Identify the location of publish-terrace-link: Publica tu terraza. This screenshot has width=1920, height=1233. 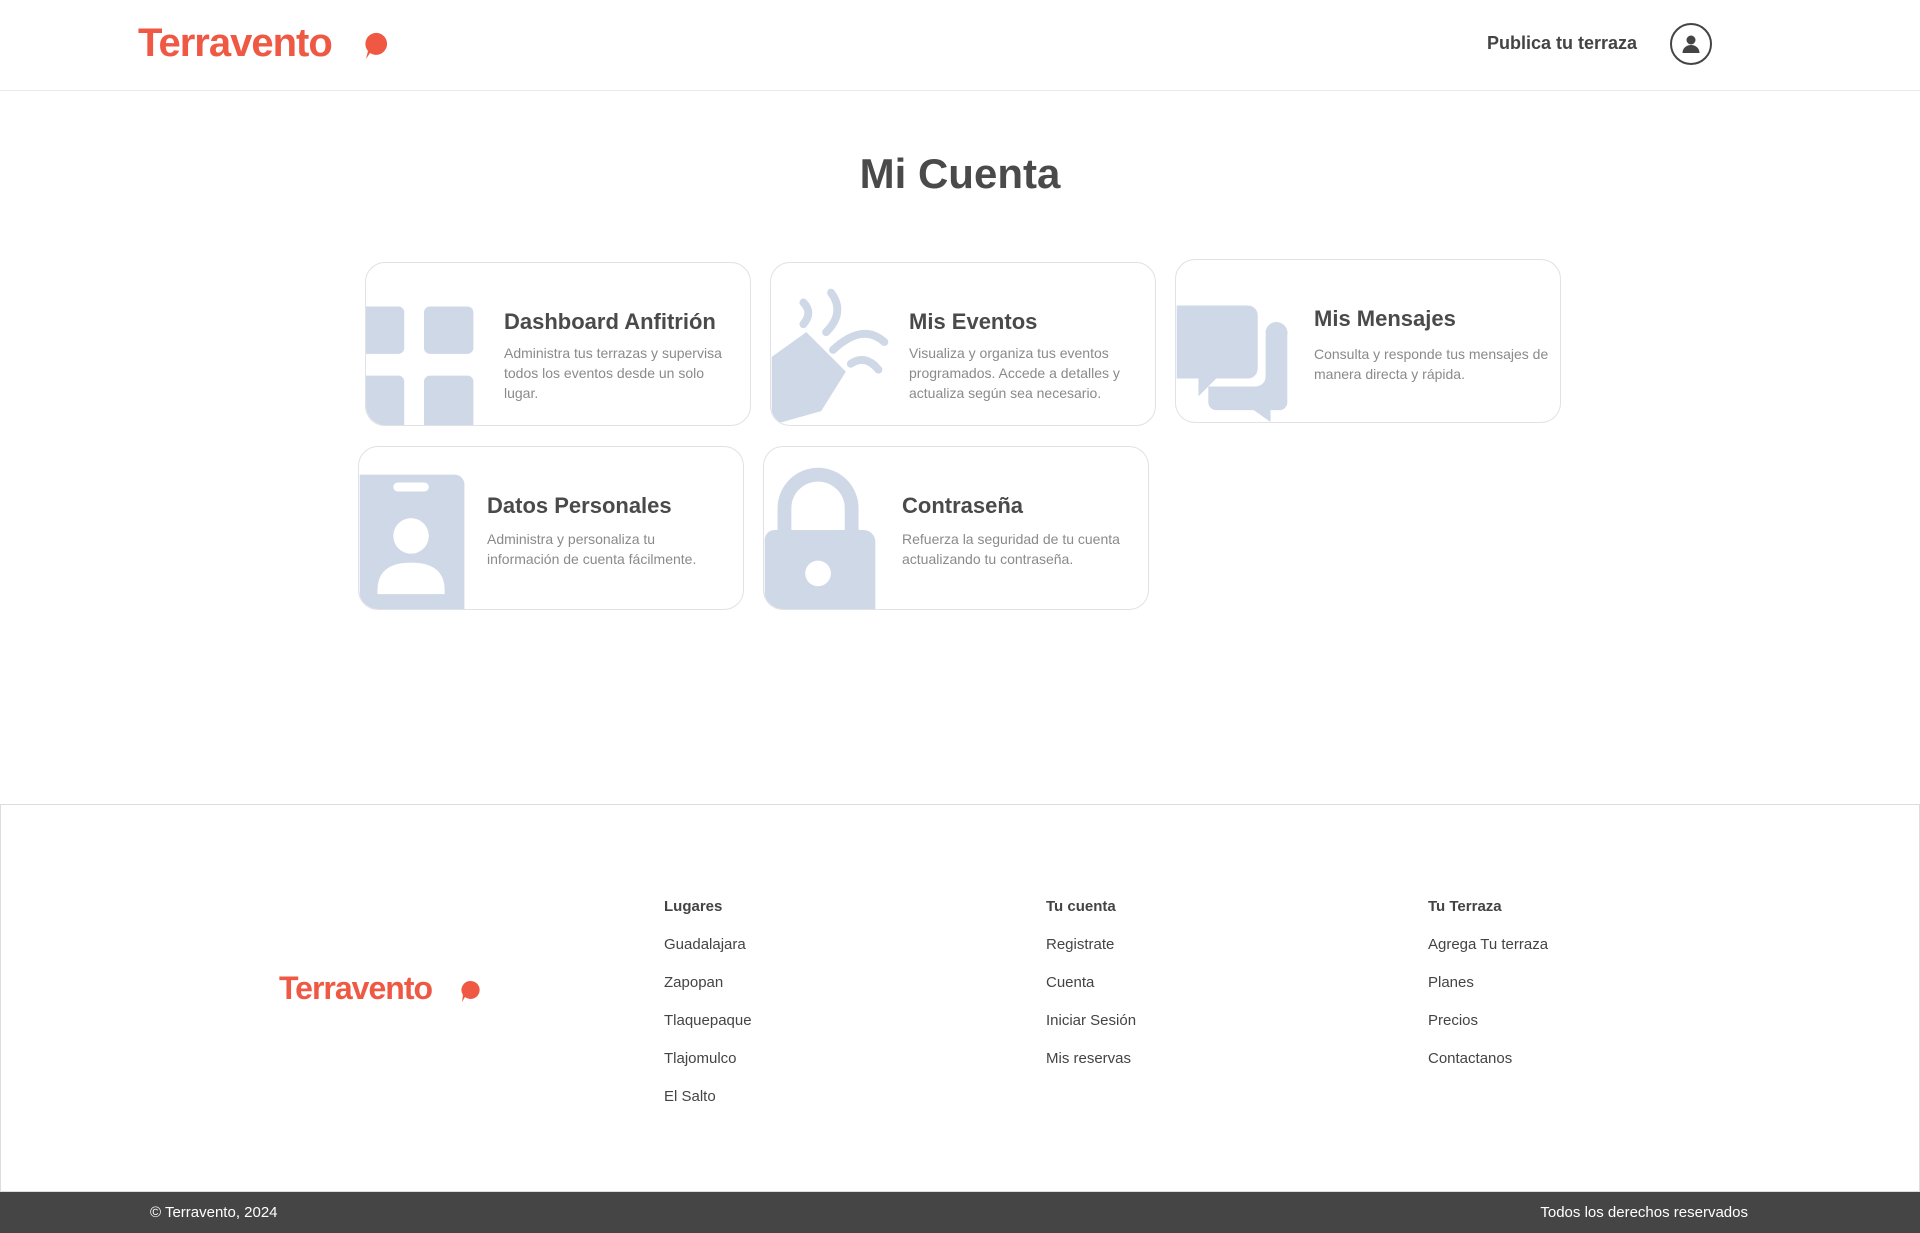
(1562, 43).